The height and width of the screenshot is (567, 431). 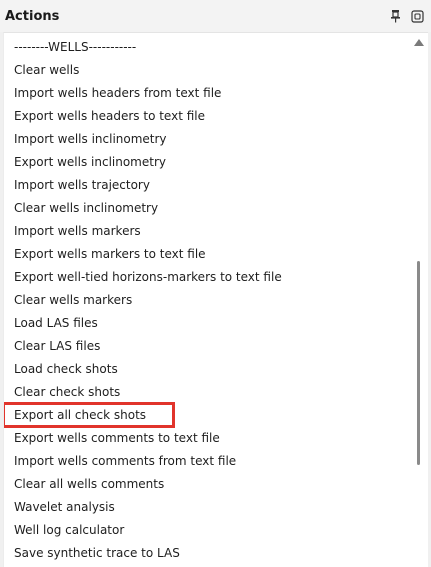 I want to click on list-item: Load check shots, so click(x=66, y=369).